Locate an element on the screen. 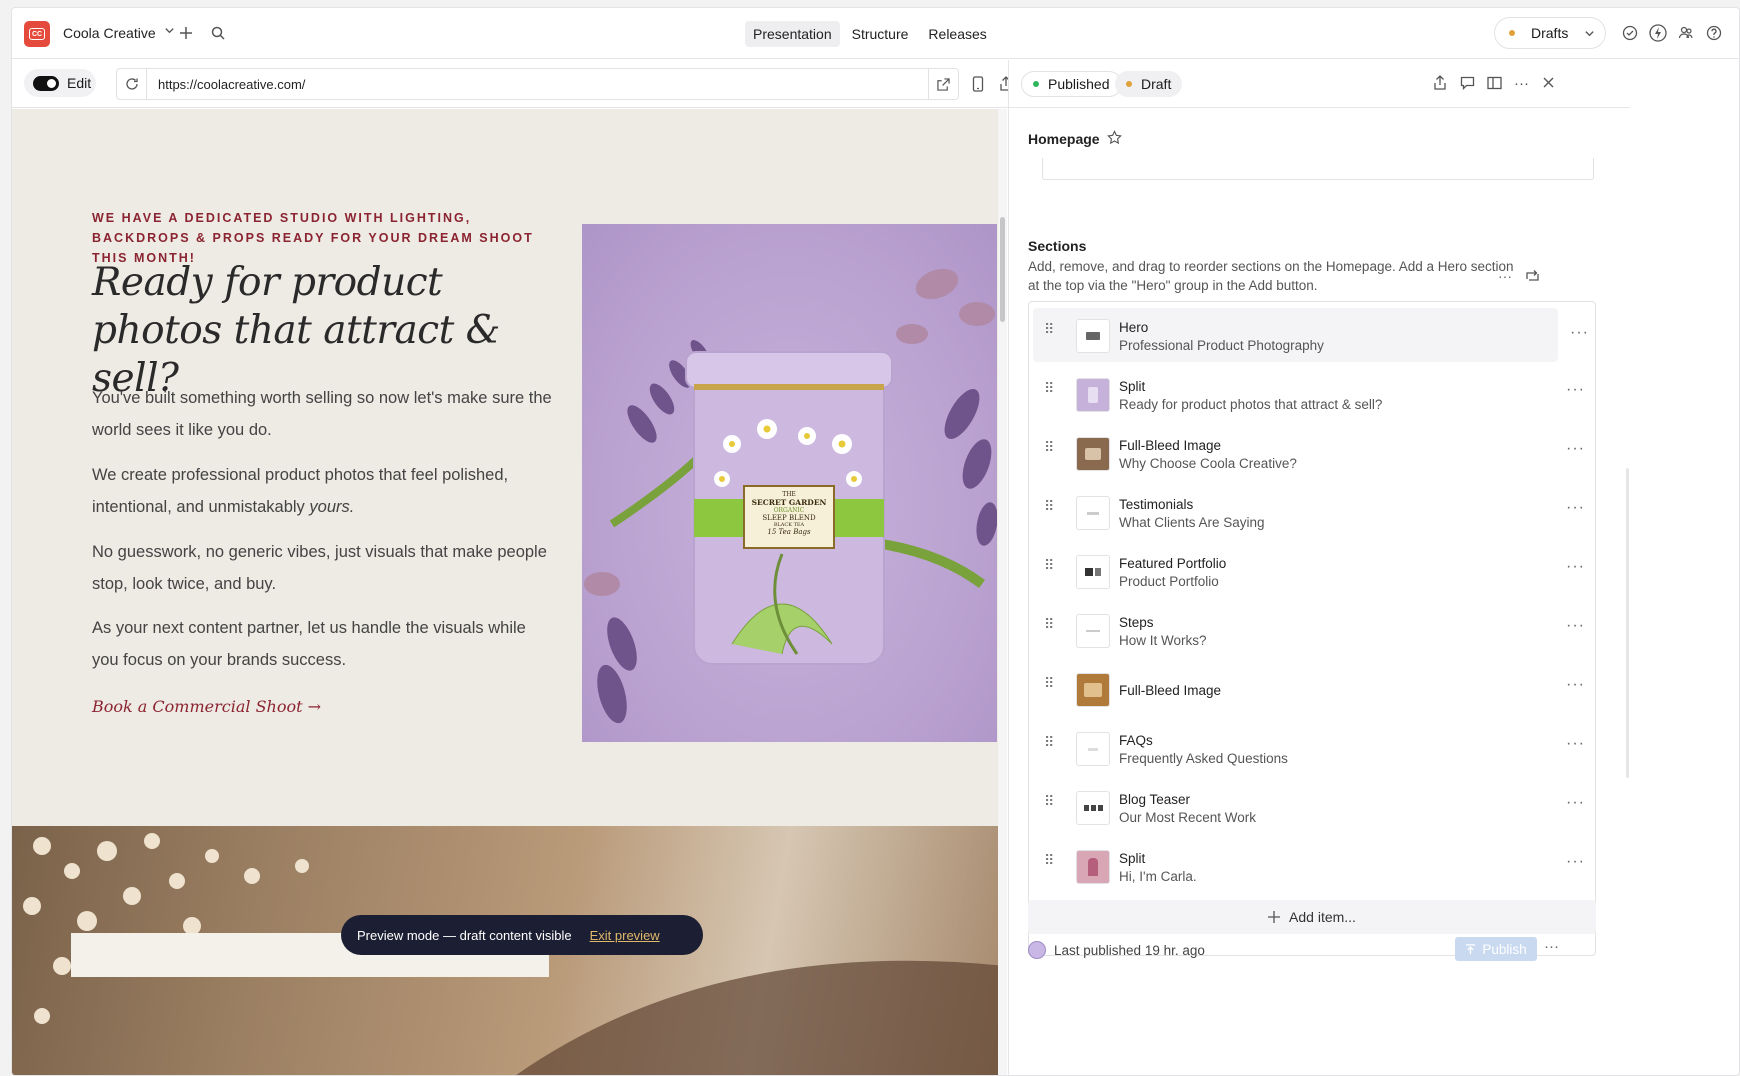  preview-toolbar: Edit https://coolacreative.com/ is located at coordinates (565, 84).